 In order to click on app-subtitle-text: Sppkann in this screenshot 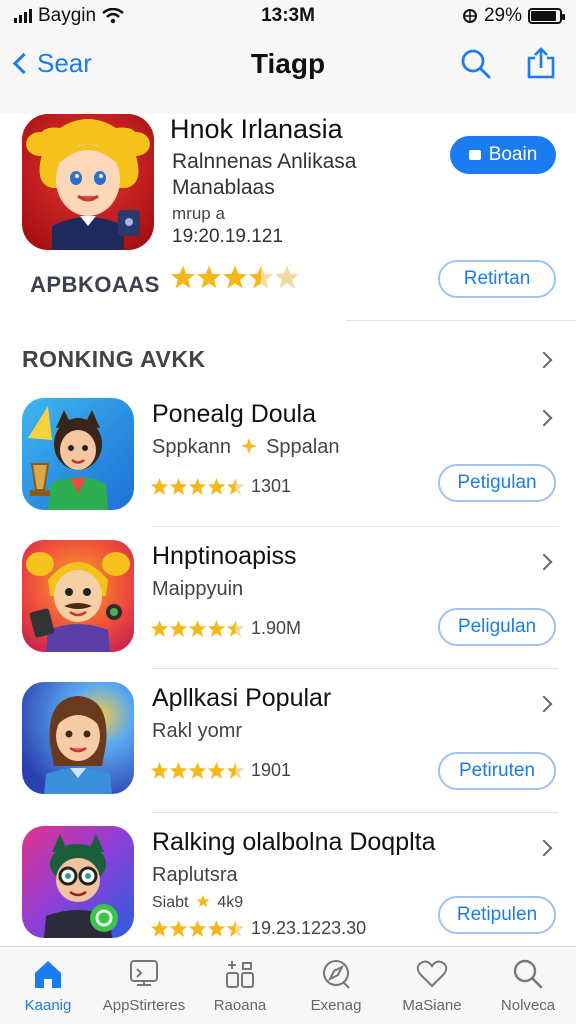, I will do `click(191, 447)`.